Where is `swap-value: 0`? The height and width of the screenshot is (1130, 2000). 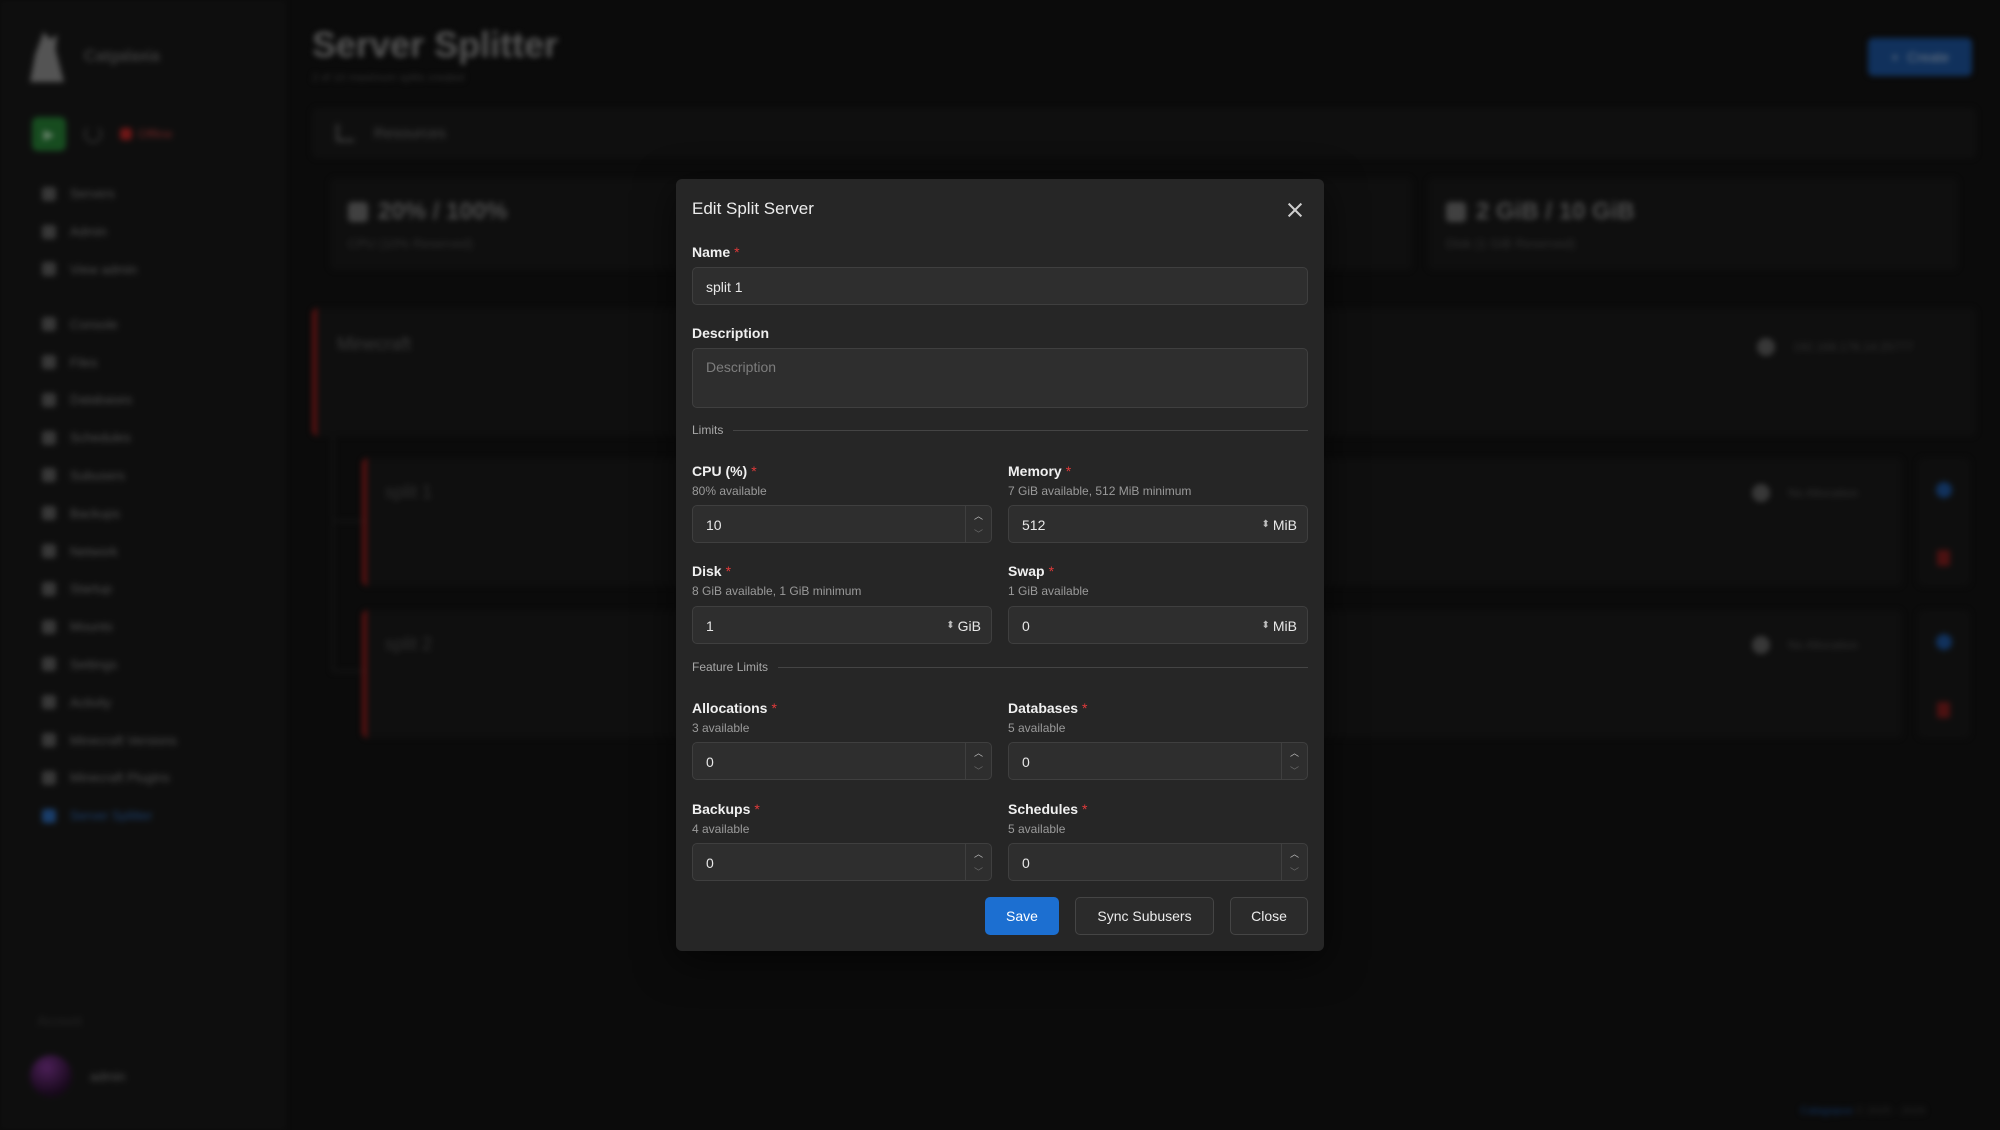
swap-value: 0 is located at coordinates (1026, 626).